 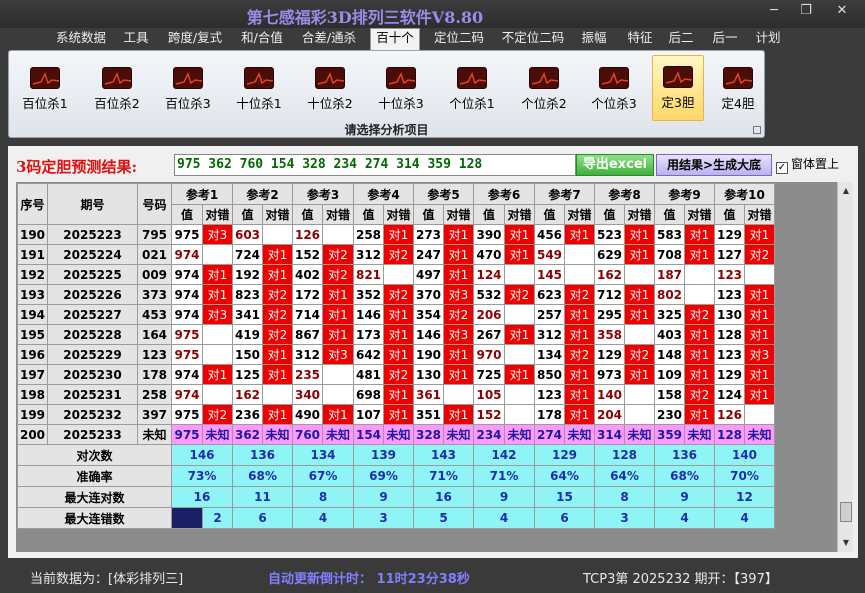 What do you see at coordinates (609, 414) in the screenshot?
I see `ref-value: 204` at bounding box center [609, 414].